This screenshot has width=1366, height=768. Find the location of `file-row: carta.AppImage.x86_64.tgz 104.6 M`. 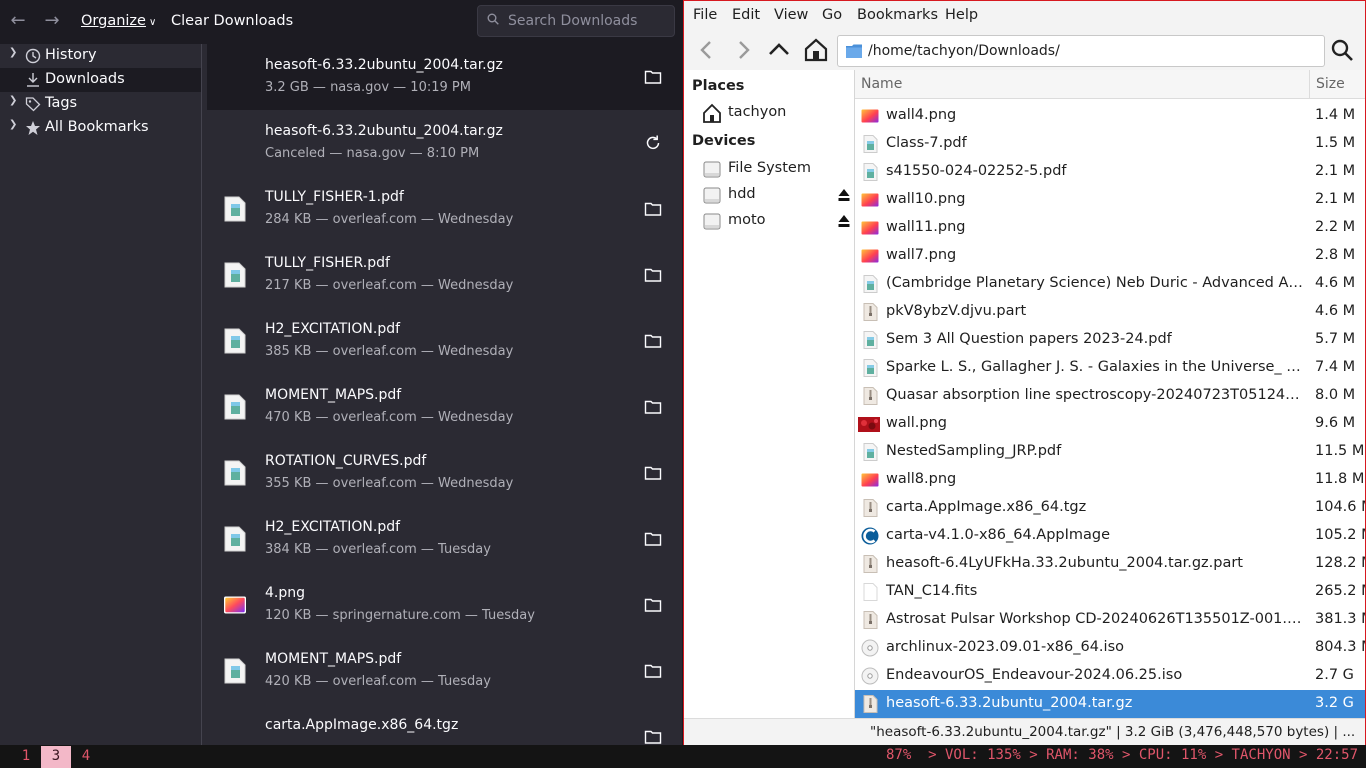

file-row: carta.AppImage.x86_64.tgz 104.6 M is located at coordinates (1110, 508).